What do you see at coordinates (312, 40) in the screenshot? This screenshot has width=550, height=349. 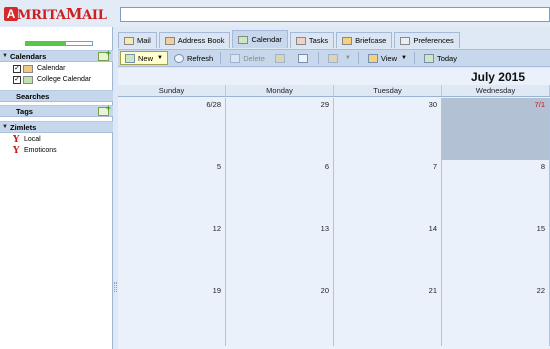 I see `tab-tasks: Tasks` at bounding box center [312, 40].